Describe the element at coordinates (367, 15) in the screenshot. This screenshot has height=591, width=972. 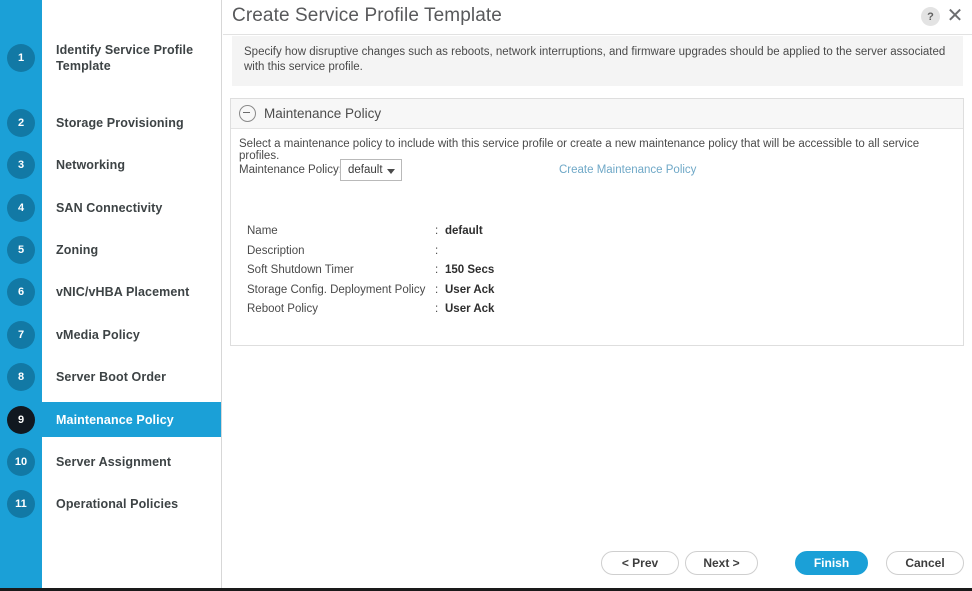
I see `page-title: Create Service Profile Template` at that location.